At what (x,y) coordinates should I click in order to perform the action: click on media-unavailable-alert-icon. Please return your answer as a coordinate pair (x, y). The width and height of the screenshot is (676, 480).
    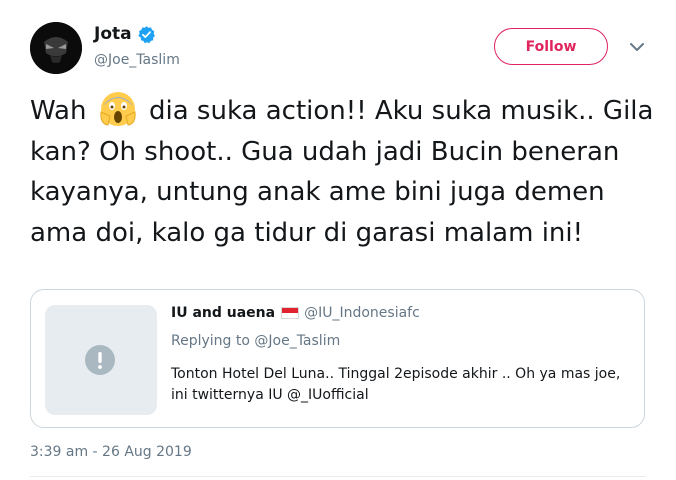
    Looking at the image, I should click on (100, 360).